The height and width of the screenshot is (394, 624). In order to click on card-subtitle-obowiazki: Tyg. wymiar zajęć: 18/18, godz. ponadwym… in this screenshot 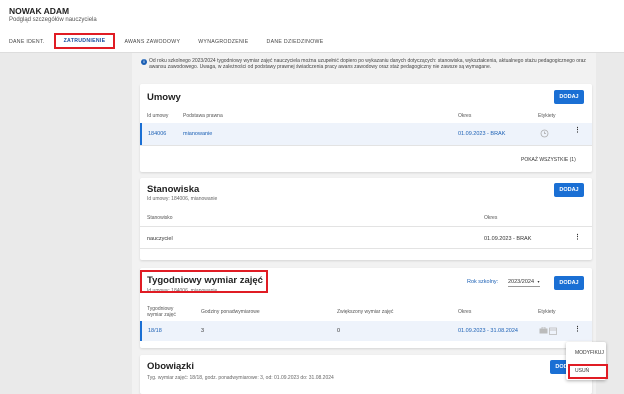, I will do `click(240, 378)`.